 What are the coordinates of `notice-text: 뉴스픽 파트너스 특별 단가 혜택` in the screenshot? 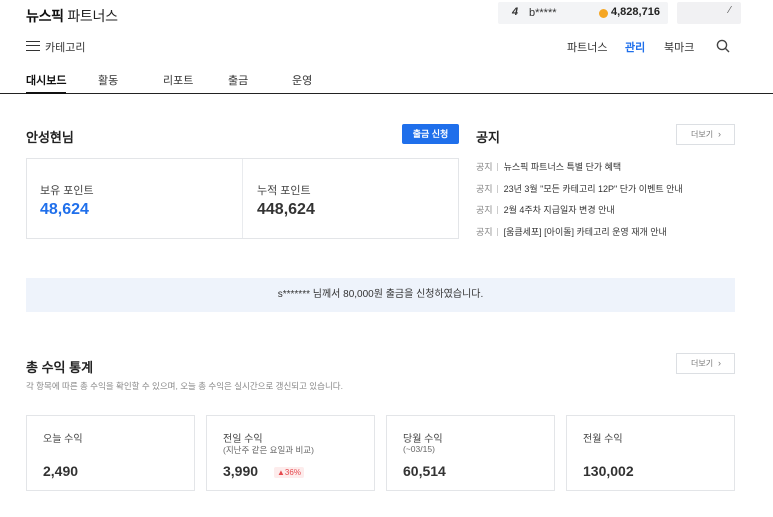 It's located at (562, 167).